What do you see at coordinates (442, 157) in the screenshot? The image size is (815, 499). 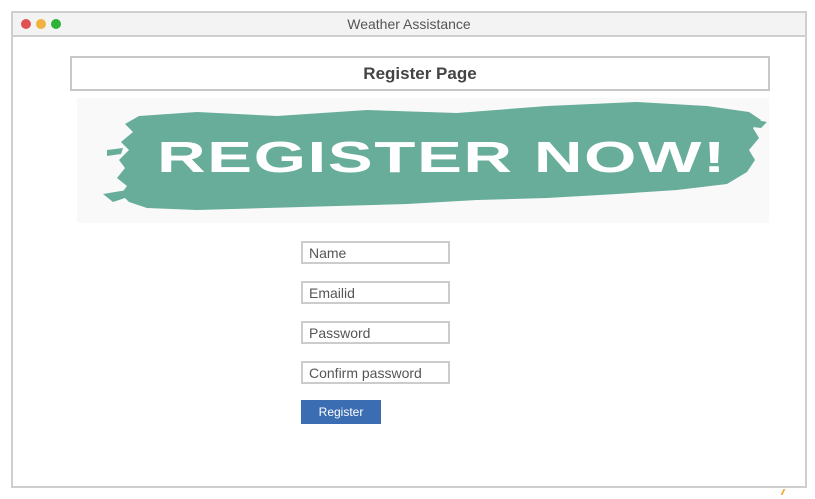 I see `banner-text: REGISTER NOW!` at bounding box center [442, 157].